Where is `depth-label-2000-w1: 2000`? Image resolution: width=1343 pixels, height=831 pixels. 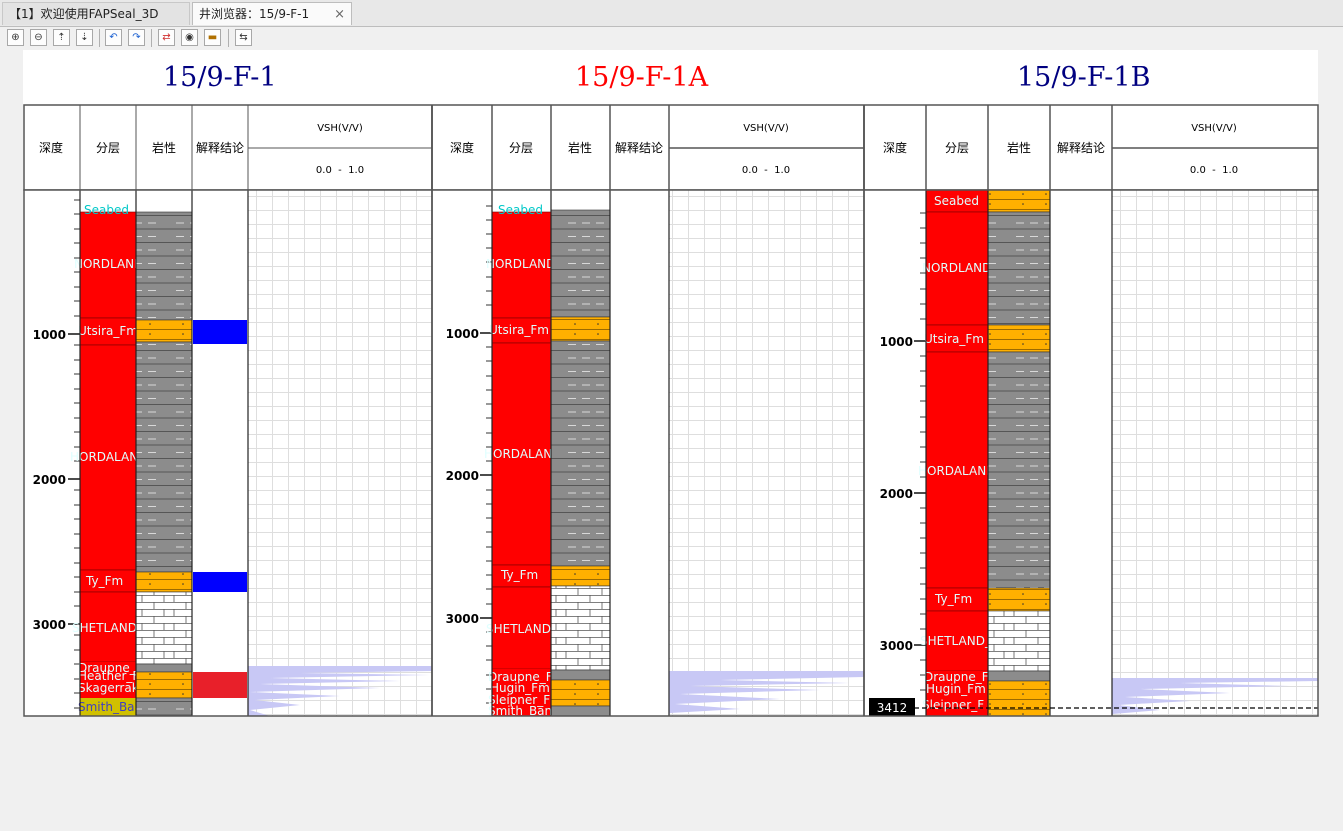 depth-label-2000-w1: 2000 is located at coordinates (49, 480).